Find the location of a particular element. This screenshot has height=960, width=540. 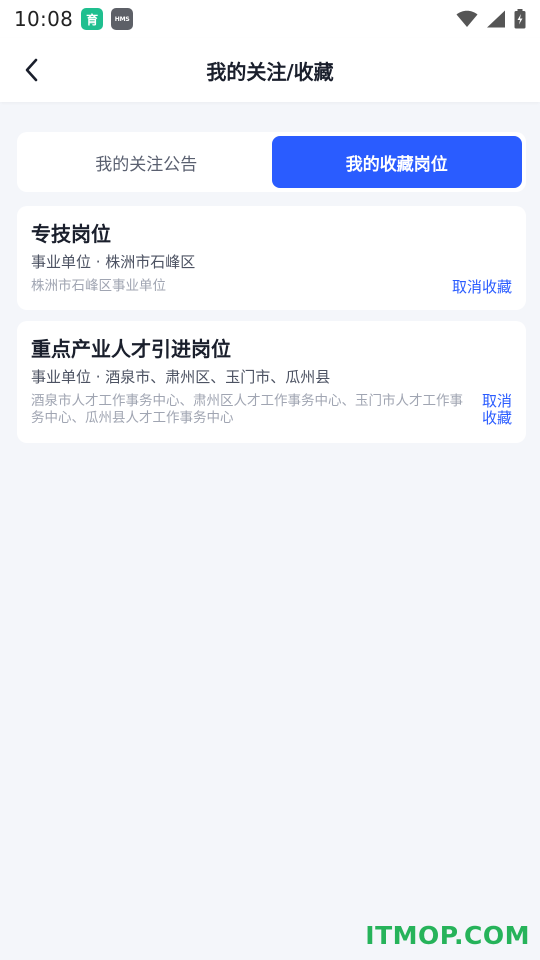

app-notification-icon: 育 is located at coordinates (92, 19).